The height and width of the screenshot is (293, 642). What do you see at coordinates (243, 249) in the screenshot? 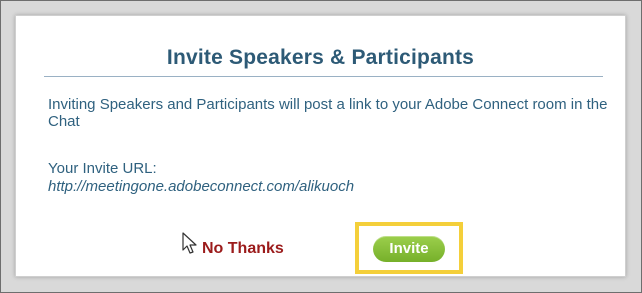
I see `no-thanks-button: No Thanks` at bounding box center [243, 249].